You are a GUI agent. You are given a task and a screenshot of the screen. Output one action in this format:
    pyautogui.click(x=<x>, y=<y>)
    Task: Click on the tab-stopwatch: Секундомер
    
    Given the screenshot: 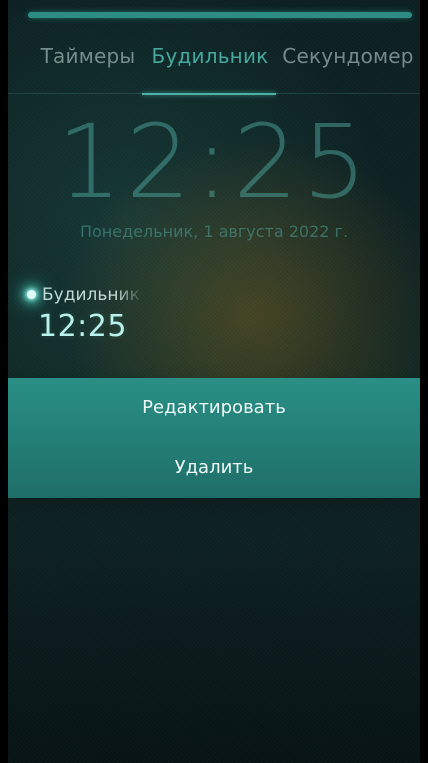 What is the action you would take?
    pyautogui.click(x=348, y=68)
    